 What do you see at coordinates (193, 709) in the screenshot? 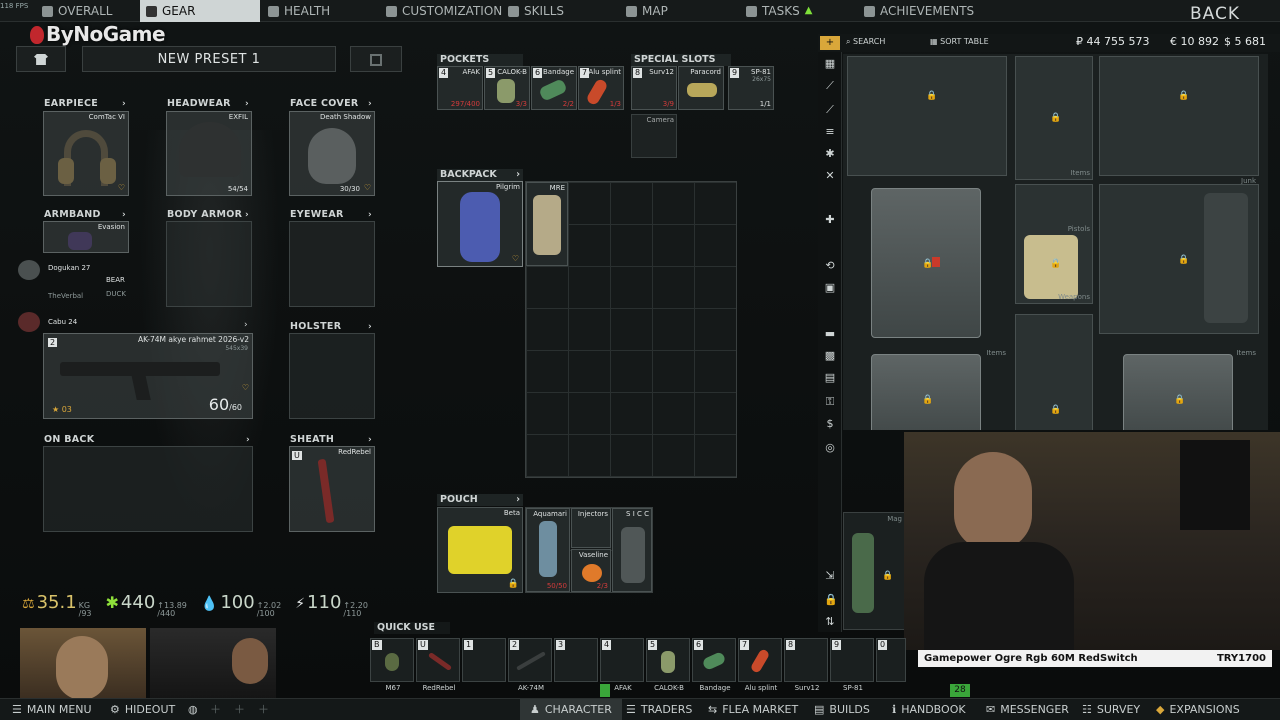
I see `profile-button: ◍` at bounding box center [193, 709].